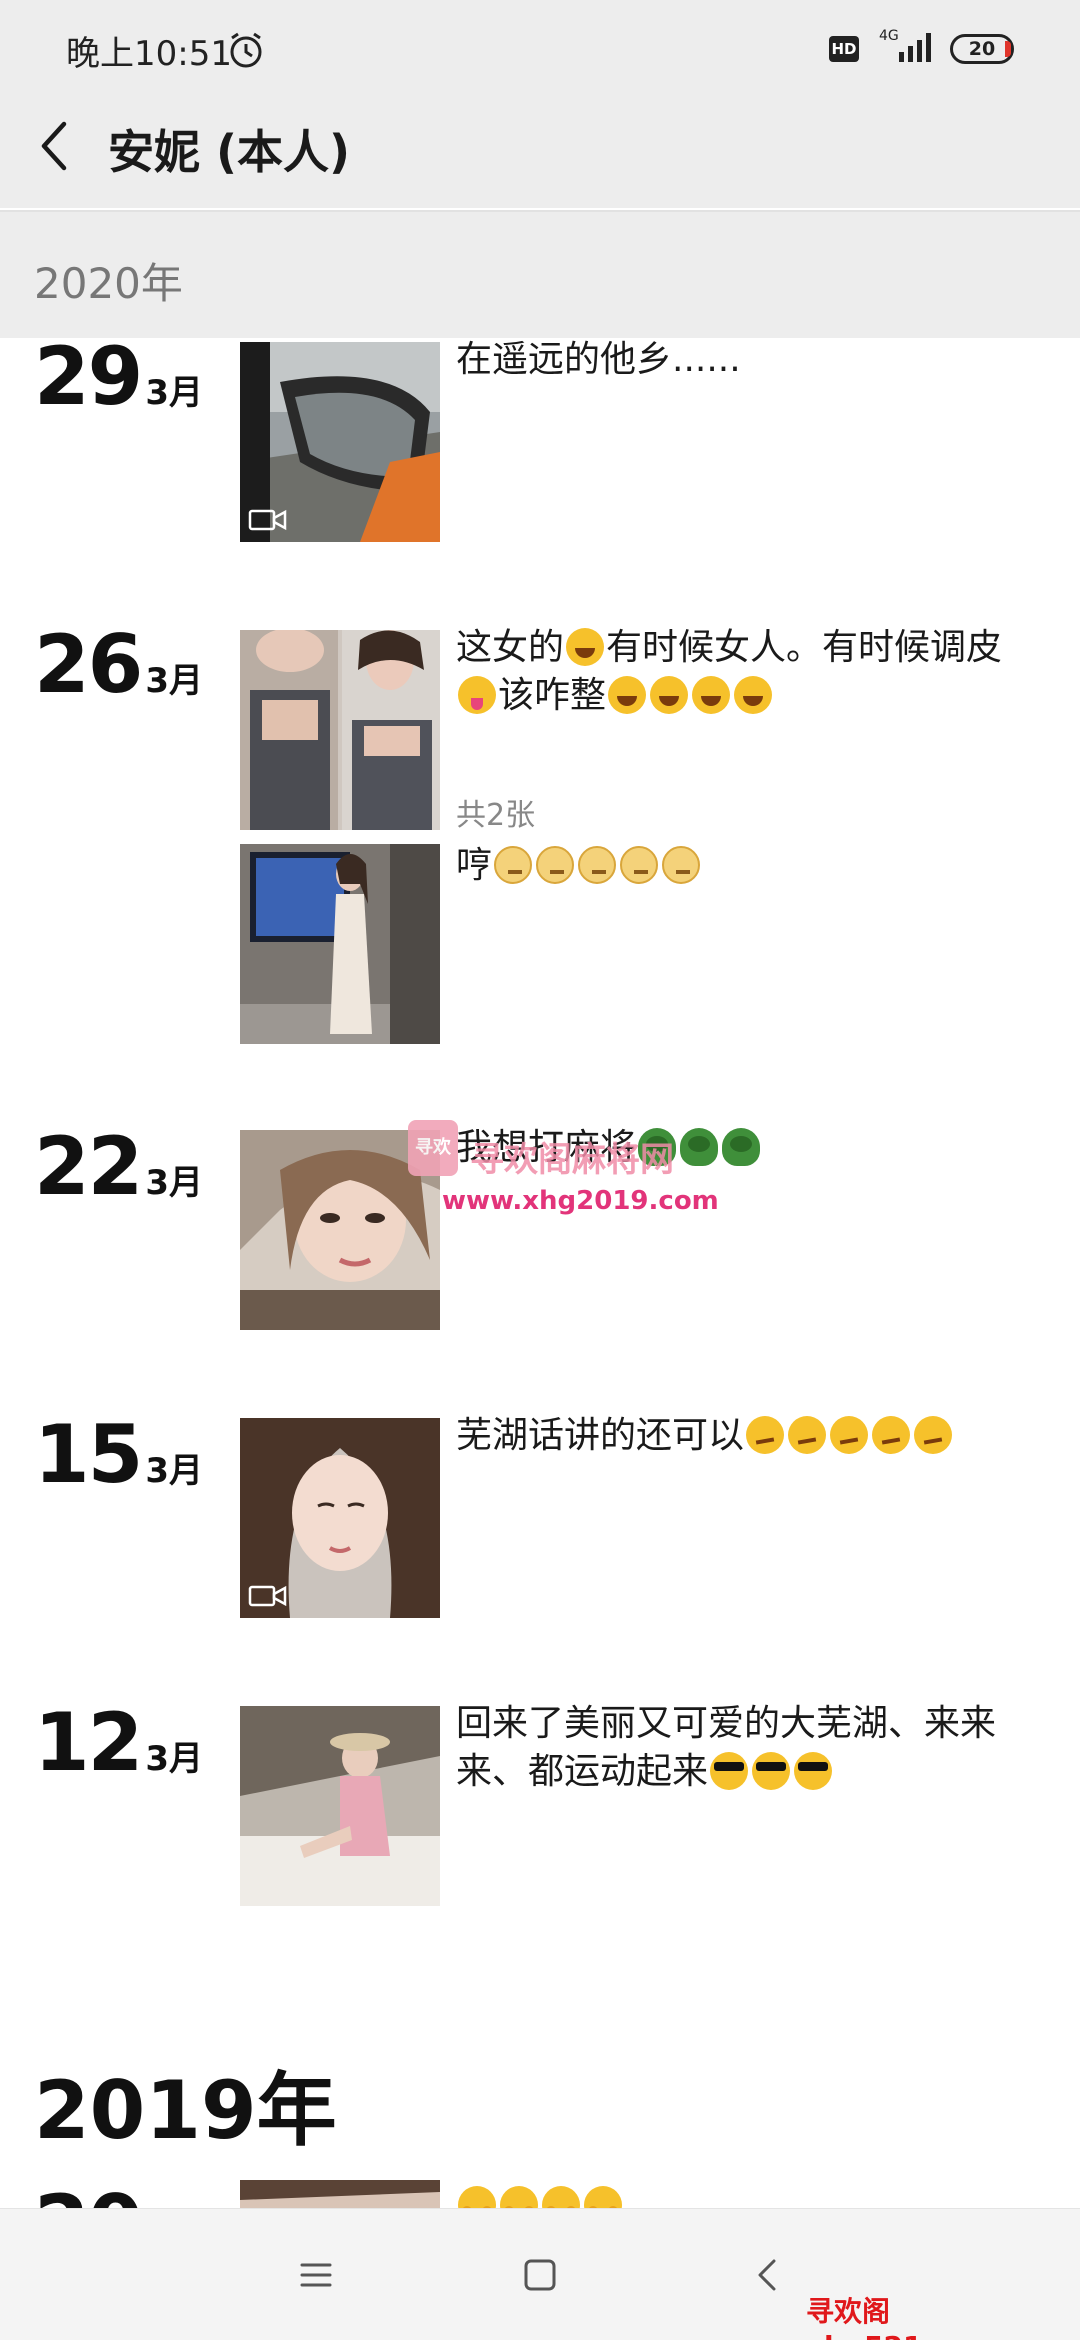 The height and width of the screenshot is (2340, 1080). What do you see at coordinates (751, 672) in the screenshot?
I see `post-text-26a: 这女的 有时候女人。有时候调皮该咋整` at bounding box center [751, 672].